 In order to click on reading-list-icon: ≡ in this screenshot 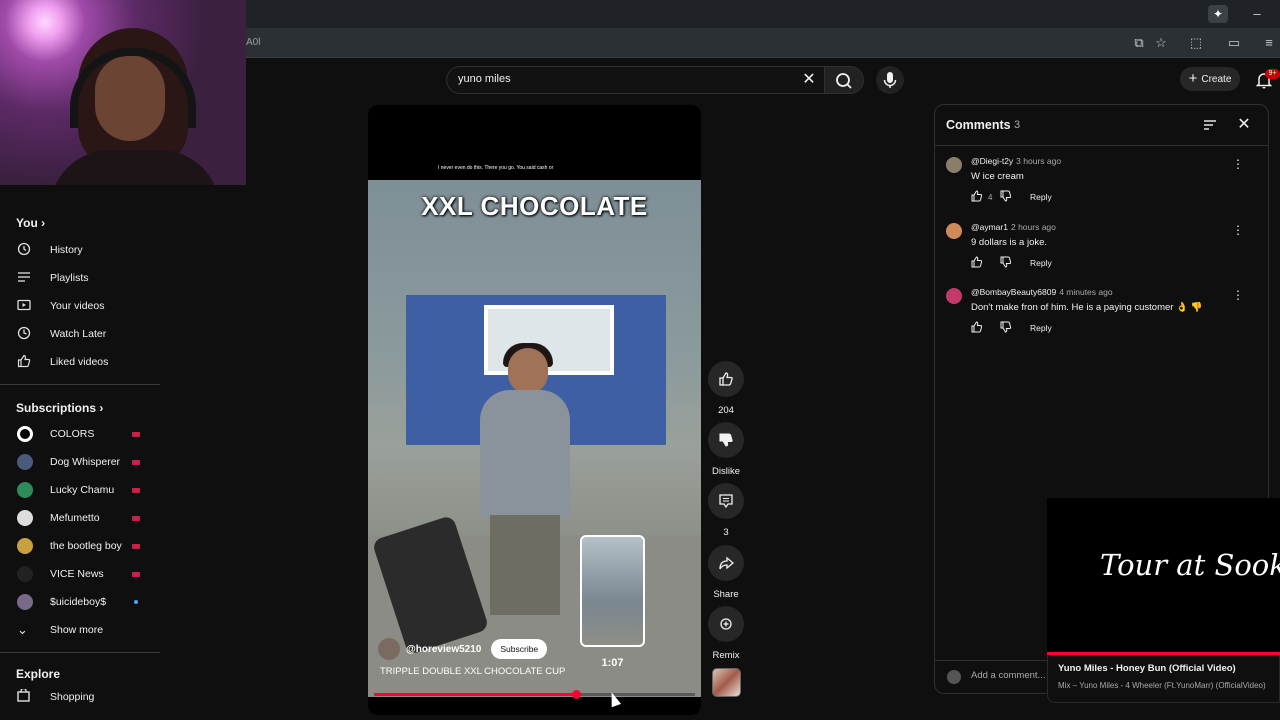, I will do `click(1269, 43)`.